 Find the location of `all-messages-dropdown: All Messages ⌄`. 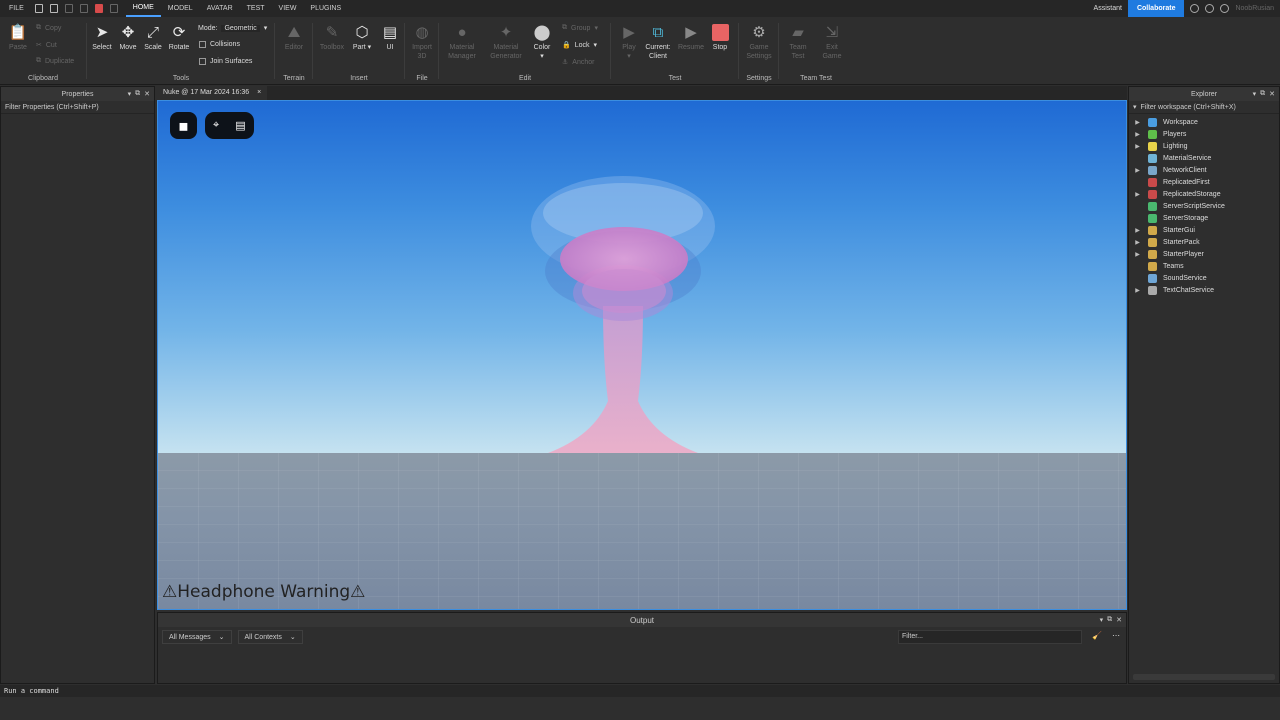

all-messages-dropdown: All Messages ⌄ is located at coordinates (197, 637).